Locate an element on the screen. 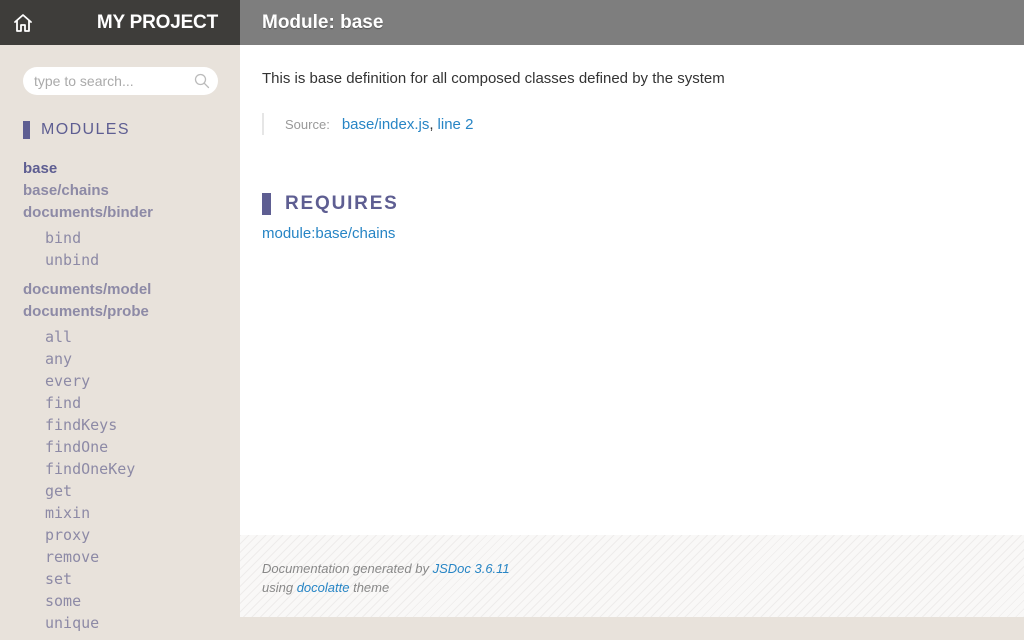  page-title: Module: base is located at coordinates (323, 22).